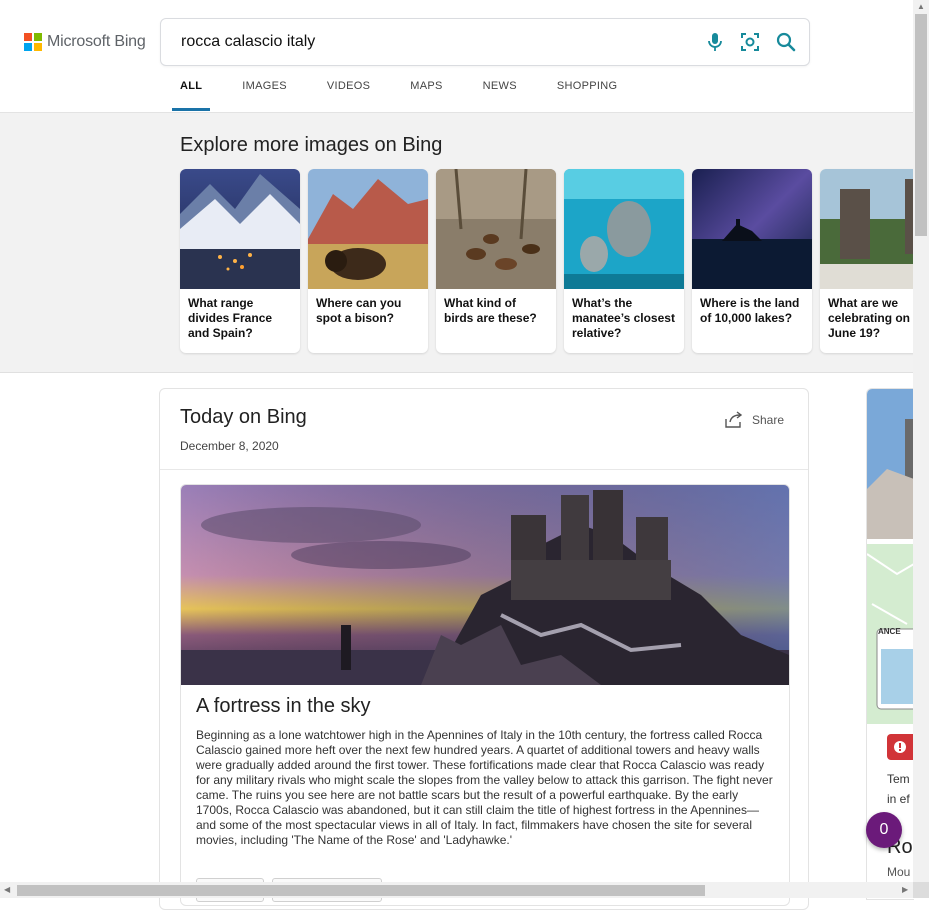 The width and height of the screenshot is (929, 910). Describe the element at coordinates (426, 95) in the screenshot. I see `tab-maps: MAPS` at that location.